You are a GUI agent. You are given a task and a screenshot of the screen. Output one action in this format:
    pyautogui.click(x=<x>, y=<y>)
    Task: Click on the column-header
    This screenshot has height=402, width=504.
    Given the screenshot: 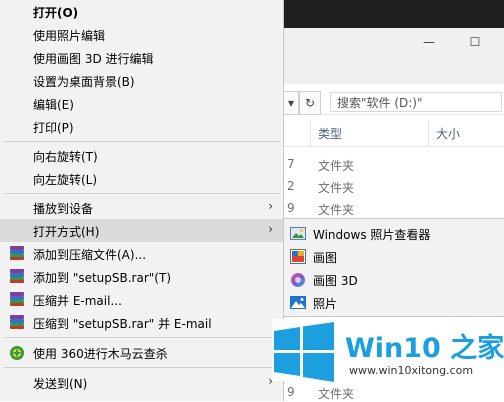 What is the action you would take?
    pyautogui.click(x=393, y=133)
    